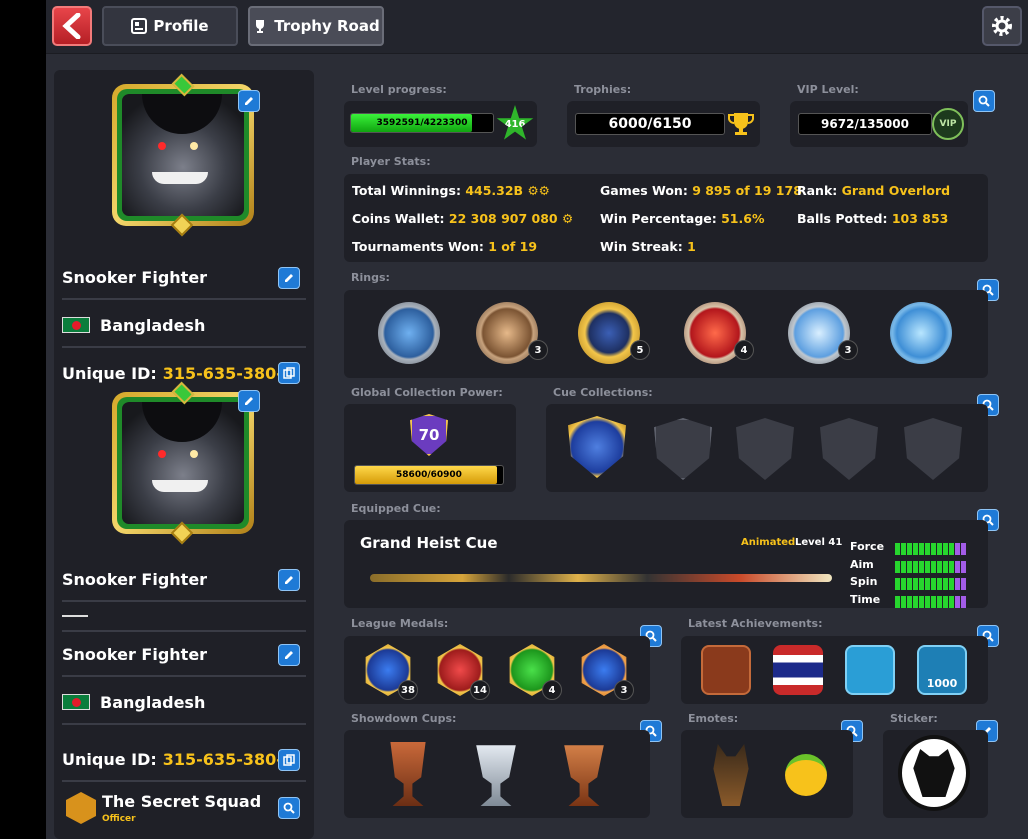 The height and width of the screenshot is (839, 1028). What do you see at coordinates (584, 775) in the screenshot?
I see `bronze-cup-icon` at bounding box center [584, 775].